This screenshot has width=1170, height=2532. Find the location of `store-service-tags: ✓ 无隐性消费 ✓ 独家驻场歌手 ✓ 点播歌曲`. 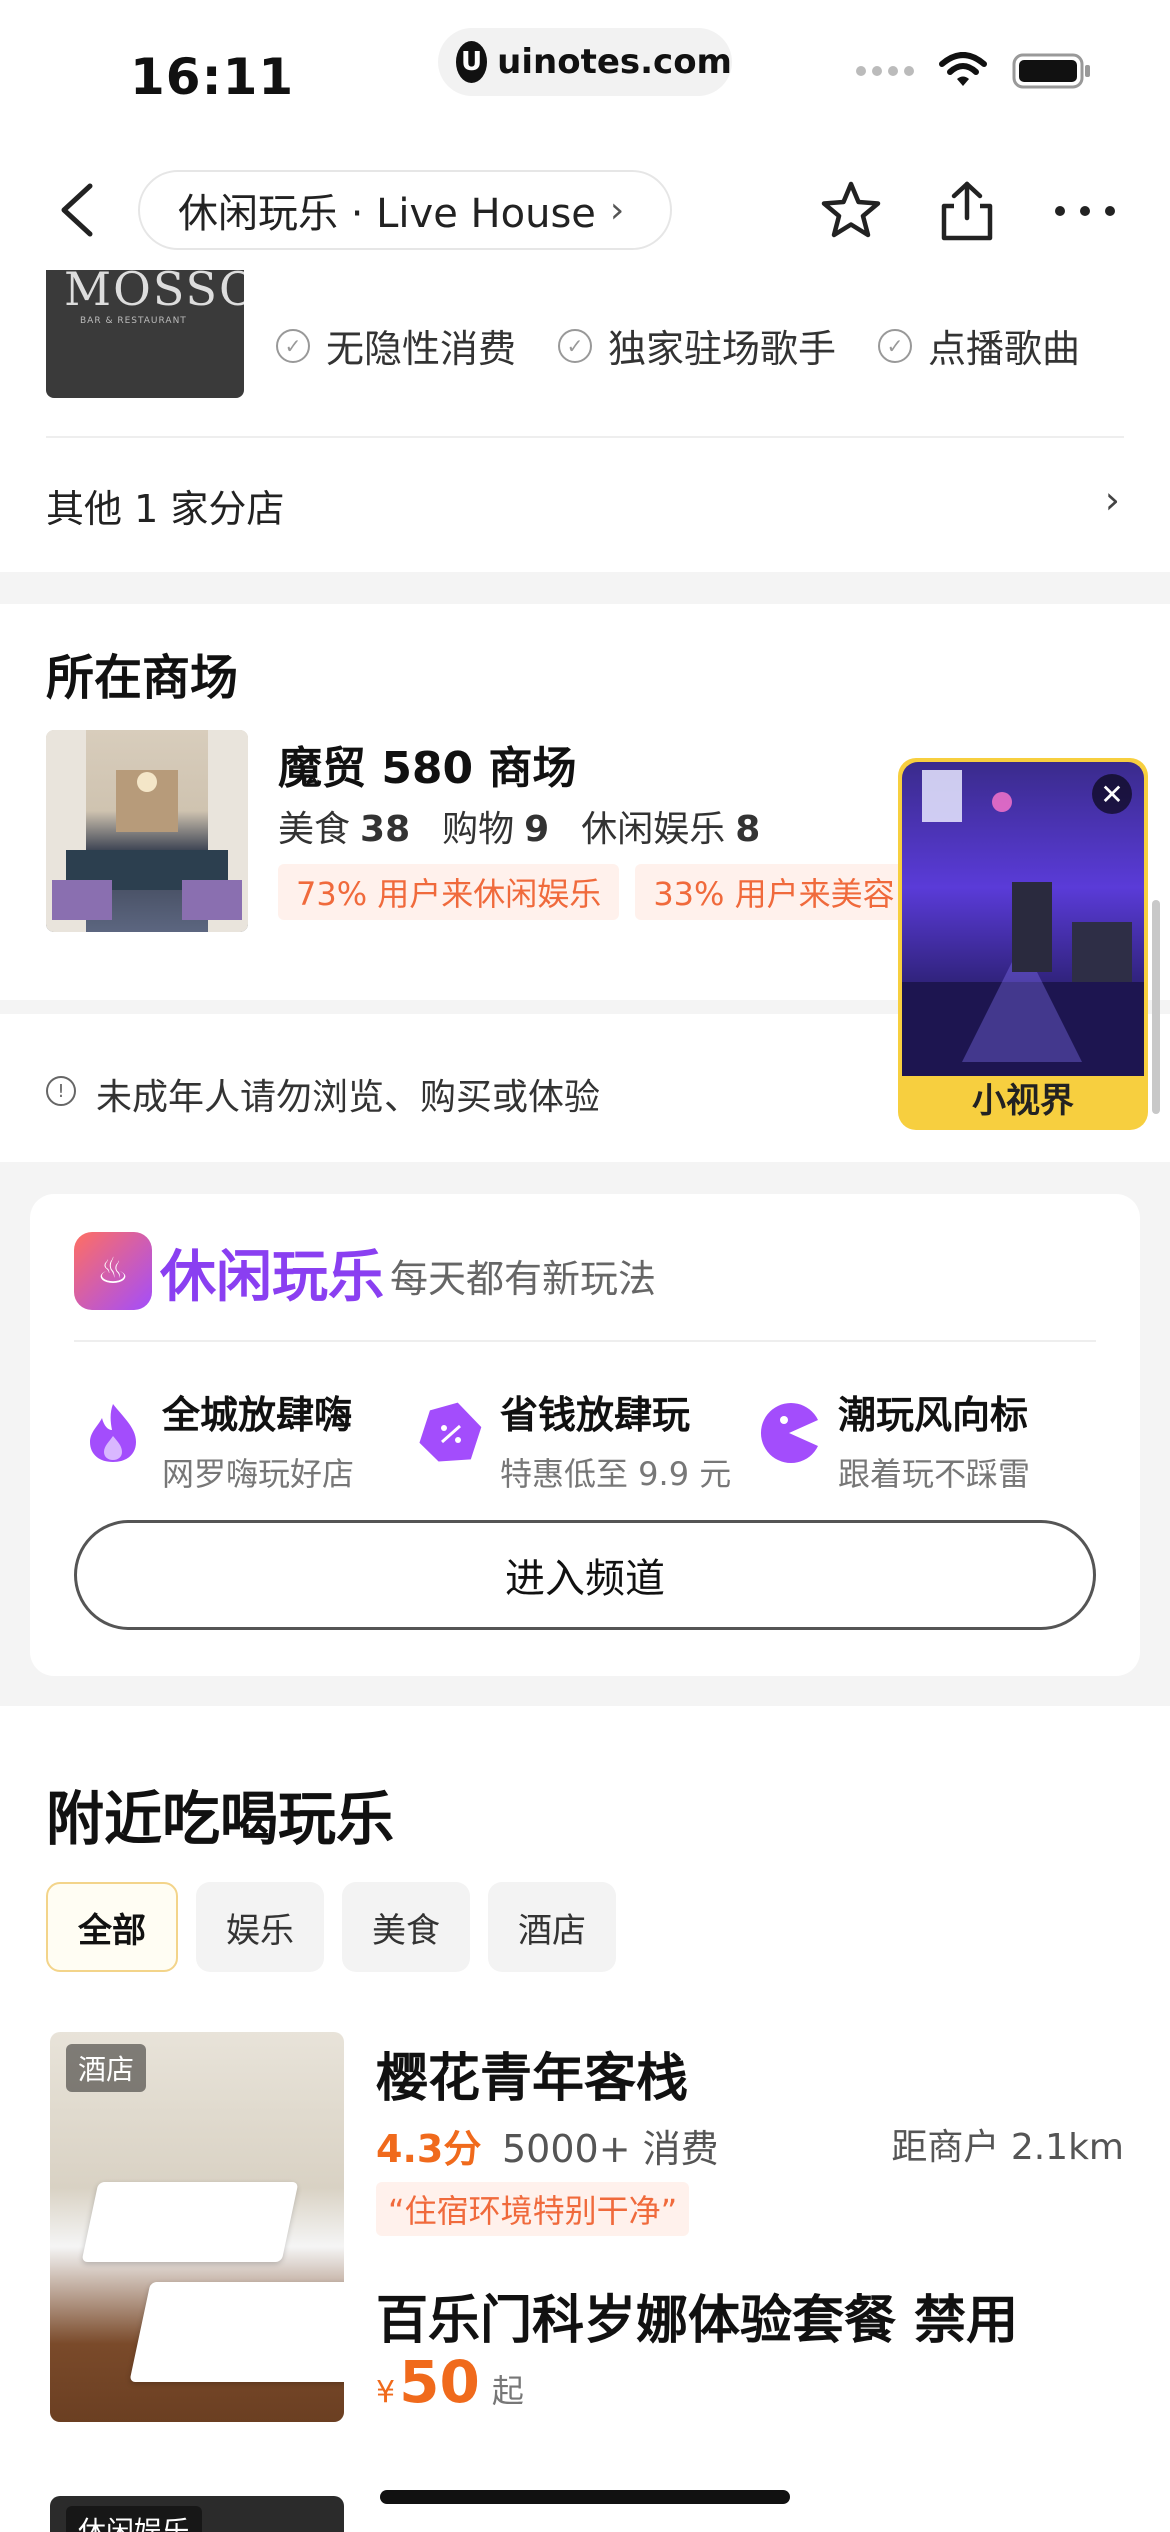

store-service-tags: ✓ 无隐性消费 ✓ 独家驻场歌手 ✓ 点播歌曲 is located at coordinates (678, 345).